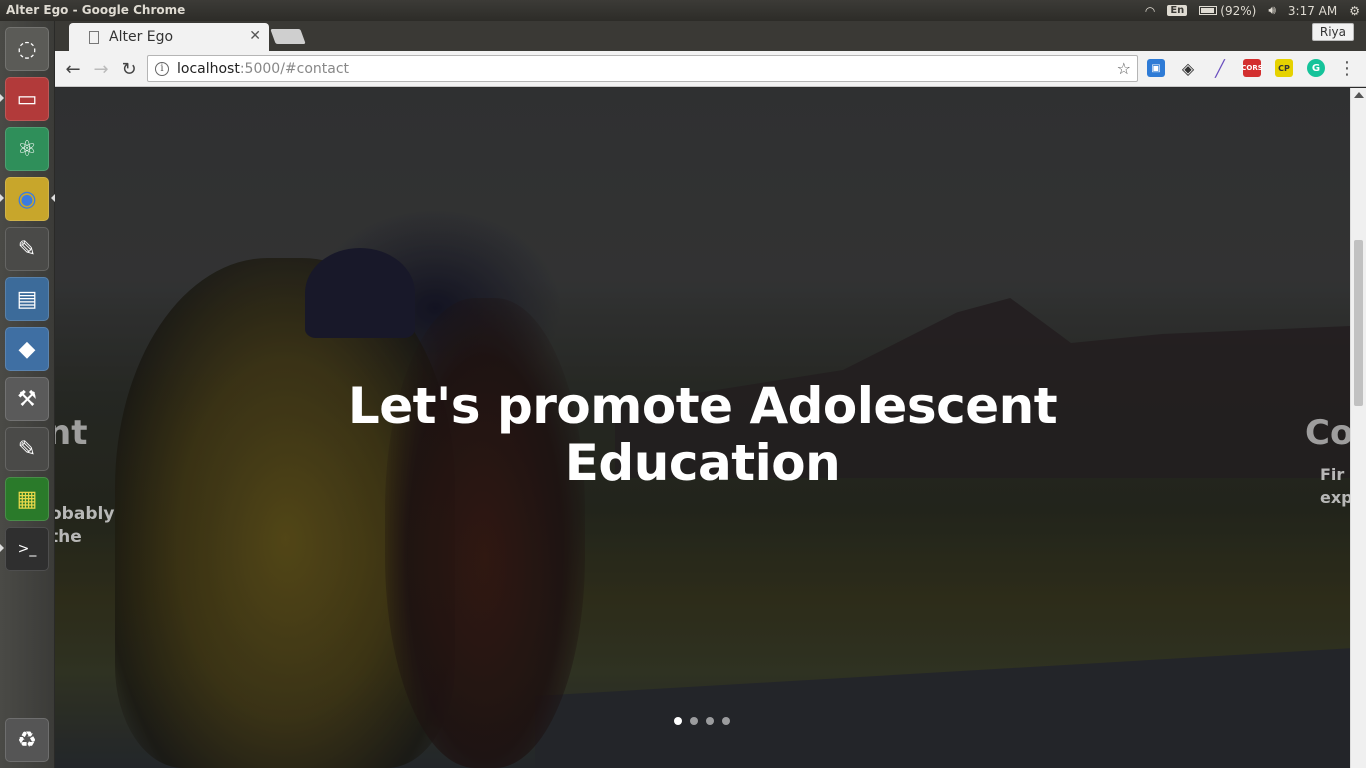 This screenshot has width=1366, height=768. Describe the element at coordinates (642, 68) in the screenshot. I see `address-bar: i localhost:5000/#contact ☆` at that location.